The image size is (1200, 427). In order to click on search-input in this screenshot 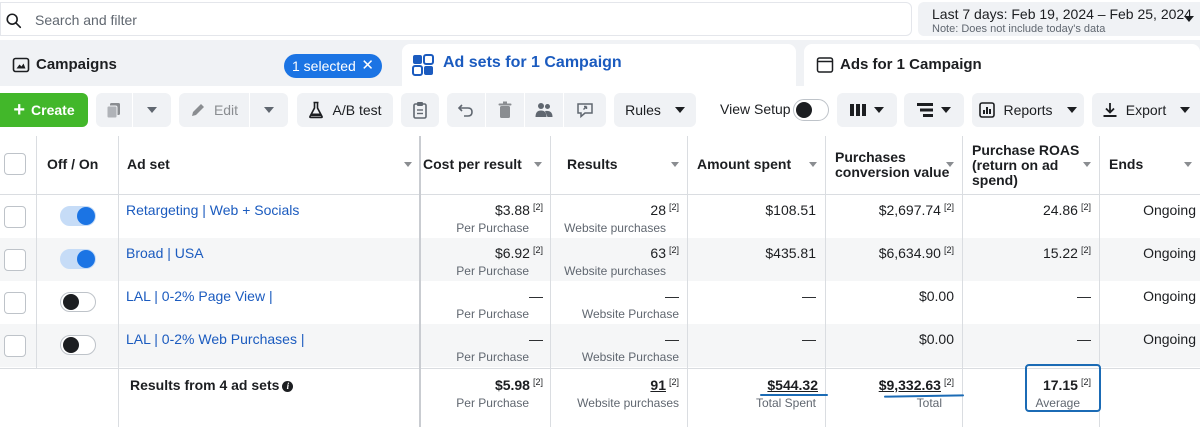, I will do `click(465, 20)`.